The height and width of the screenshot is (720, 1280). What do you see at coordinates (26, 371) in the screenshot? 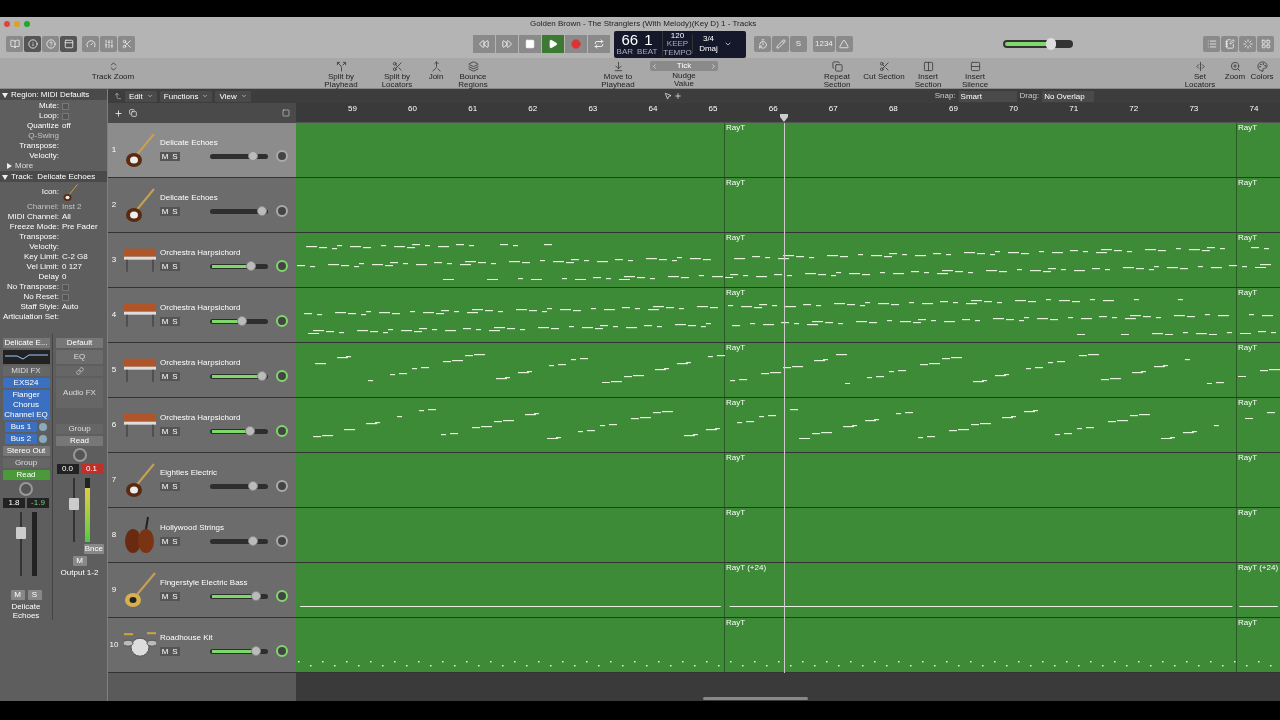
I see `midi-fx-slot: MIDI FX` at bounding box center [26, 371].